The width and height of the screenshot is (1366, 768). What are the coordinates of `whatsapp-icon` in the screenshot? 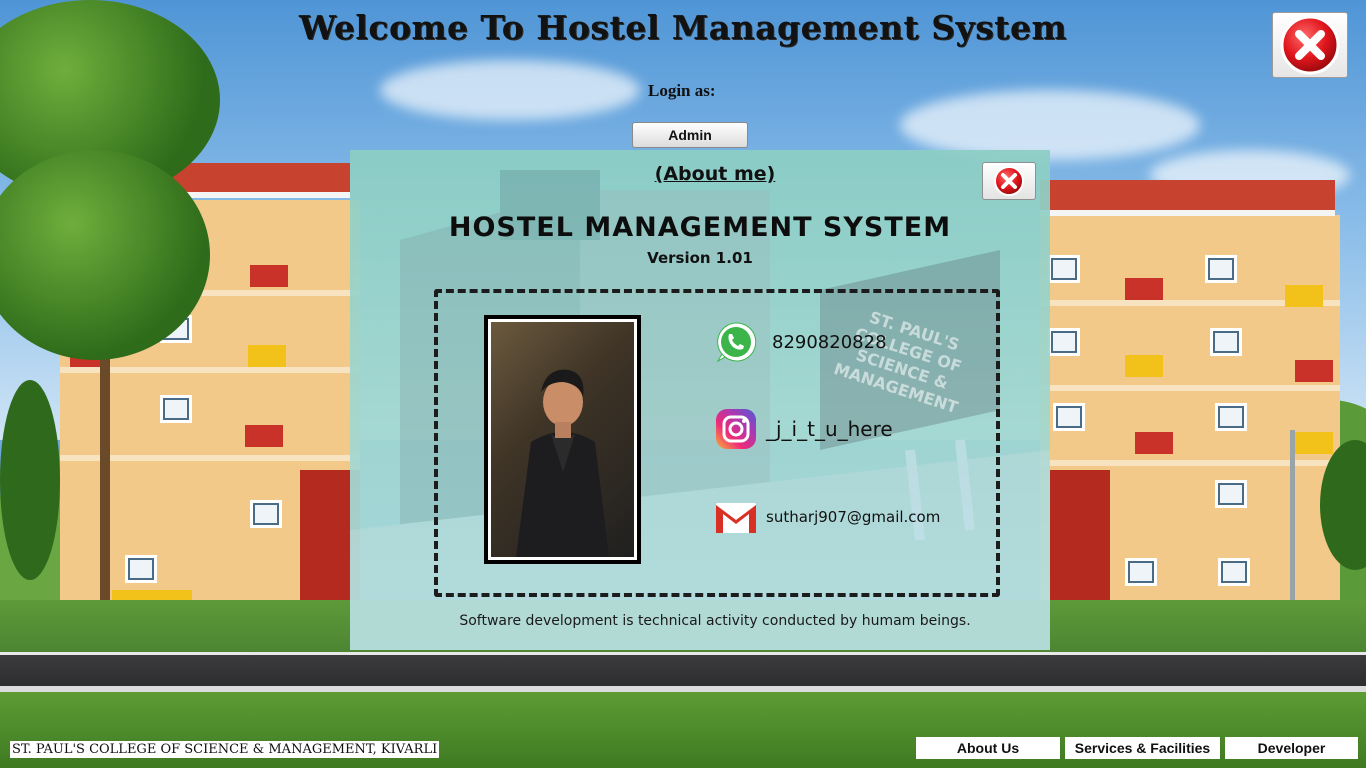 It's located at (736, 342).